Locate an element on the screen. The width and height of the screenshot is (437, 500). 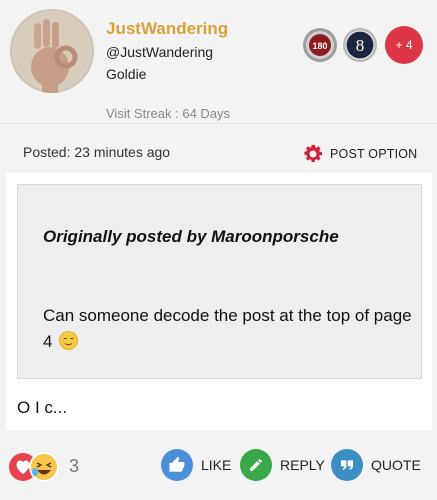
gear-icon is located at coordinates (313, 153).